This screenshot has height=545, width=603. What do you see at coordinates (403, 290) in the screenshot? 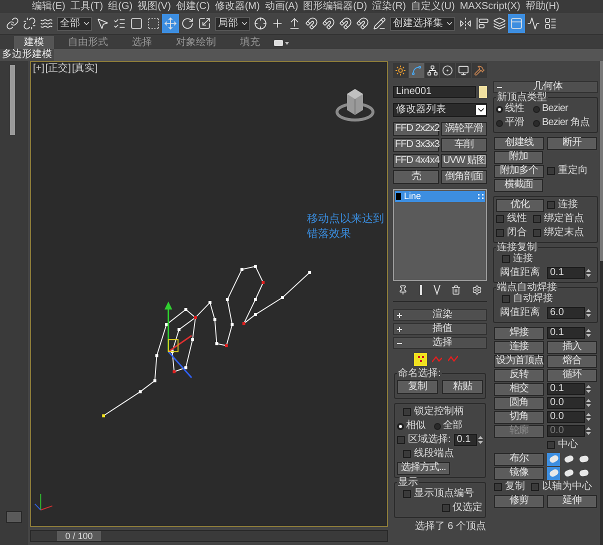
I see `pin-icon` at bounding box center [403, 290].